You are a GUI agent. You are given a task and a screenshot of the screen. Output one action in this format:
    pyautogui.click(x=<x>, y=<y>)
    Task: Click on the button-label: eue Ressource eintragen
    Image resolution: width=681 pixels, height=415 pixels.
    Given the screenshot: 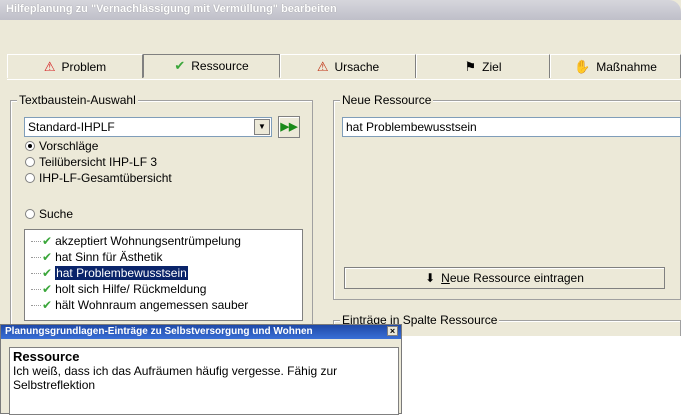 What is the action you would take?
    pyautogui.click(x=516, y=278)
    